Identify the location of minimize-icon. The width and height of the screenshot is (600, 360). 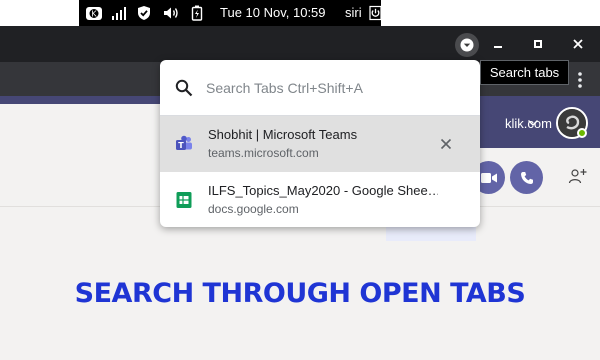
(498, 47).